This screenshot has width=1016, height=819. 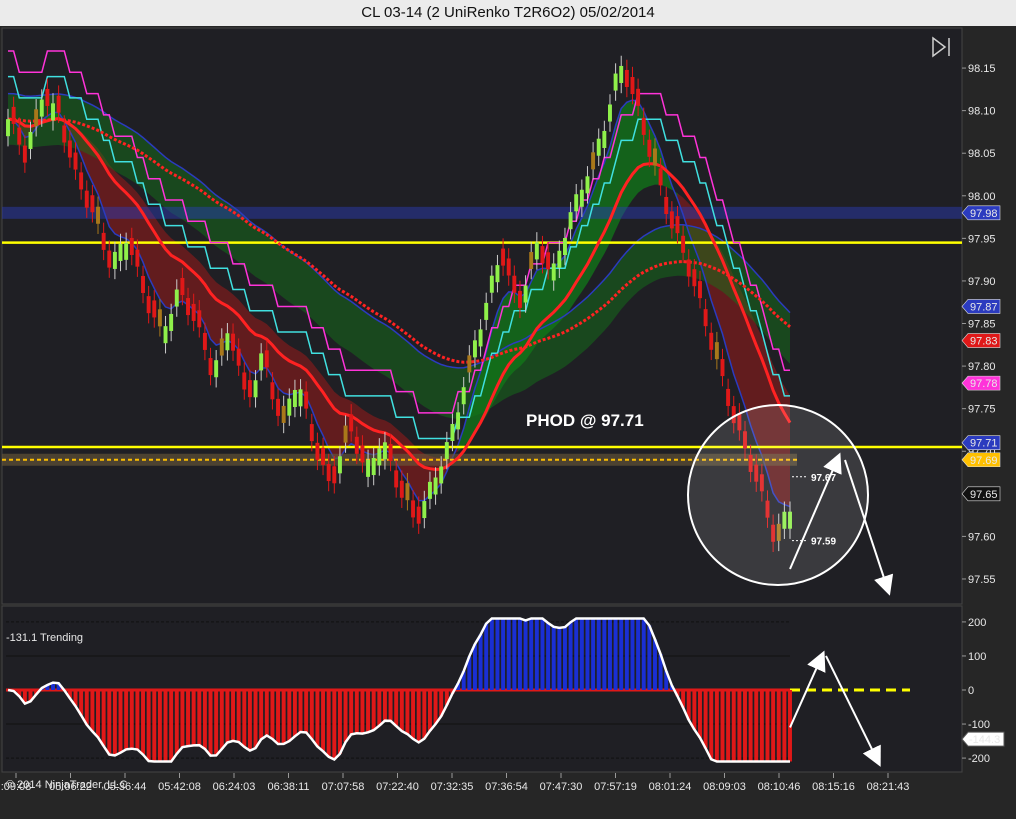 I want to click on osc-last-value-label: -144.3, so click(x=984, y=740).